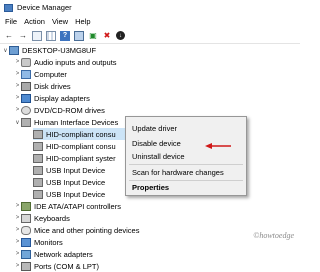 Image resolution: width=320 pixels, height=272 pixels. Describe the element at coordinates (150, 187) in the screenshot. I see `context-properties: Properties` at that location.